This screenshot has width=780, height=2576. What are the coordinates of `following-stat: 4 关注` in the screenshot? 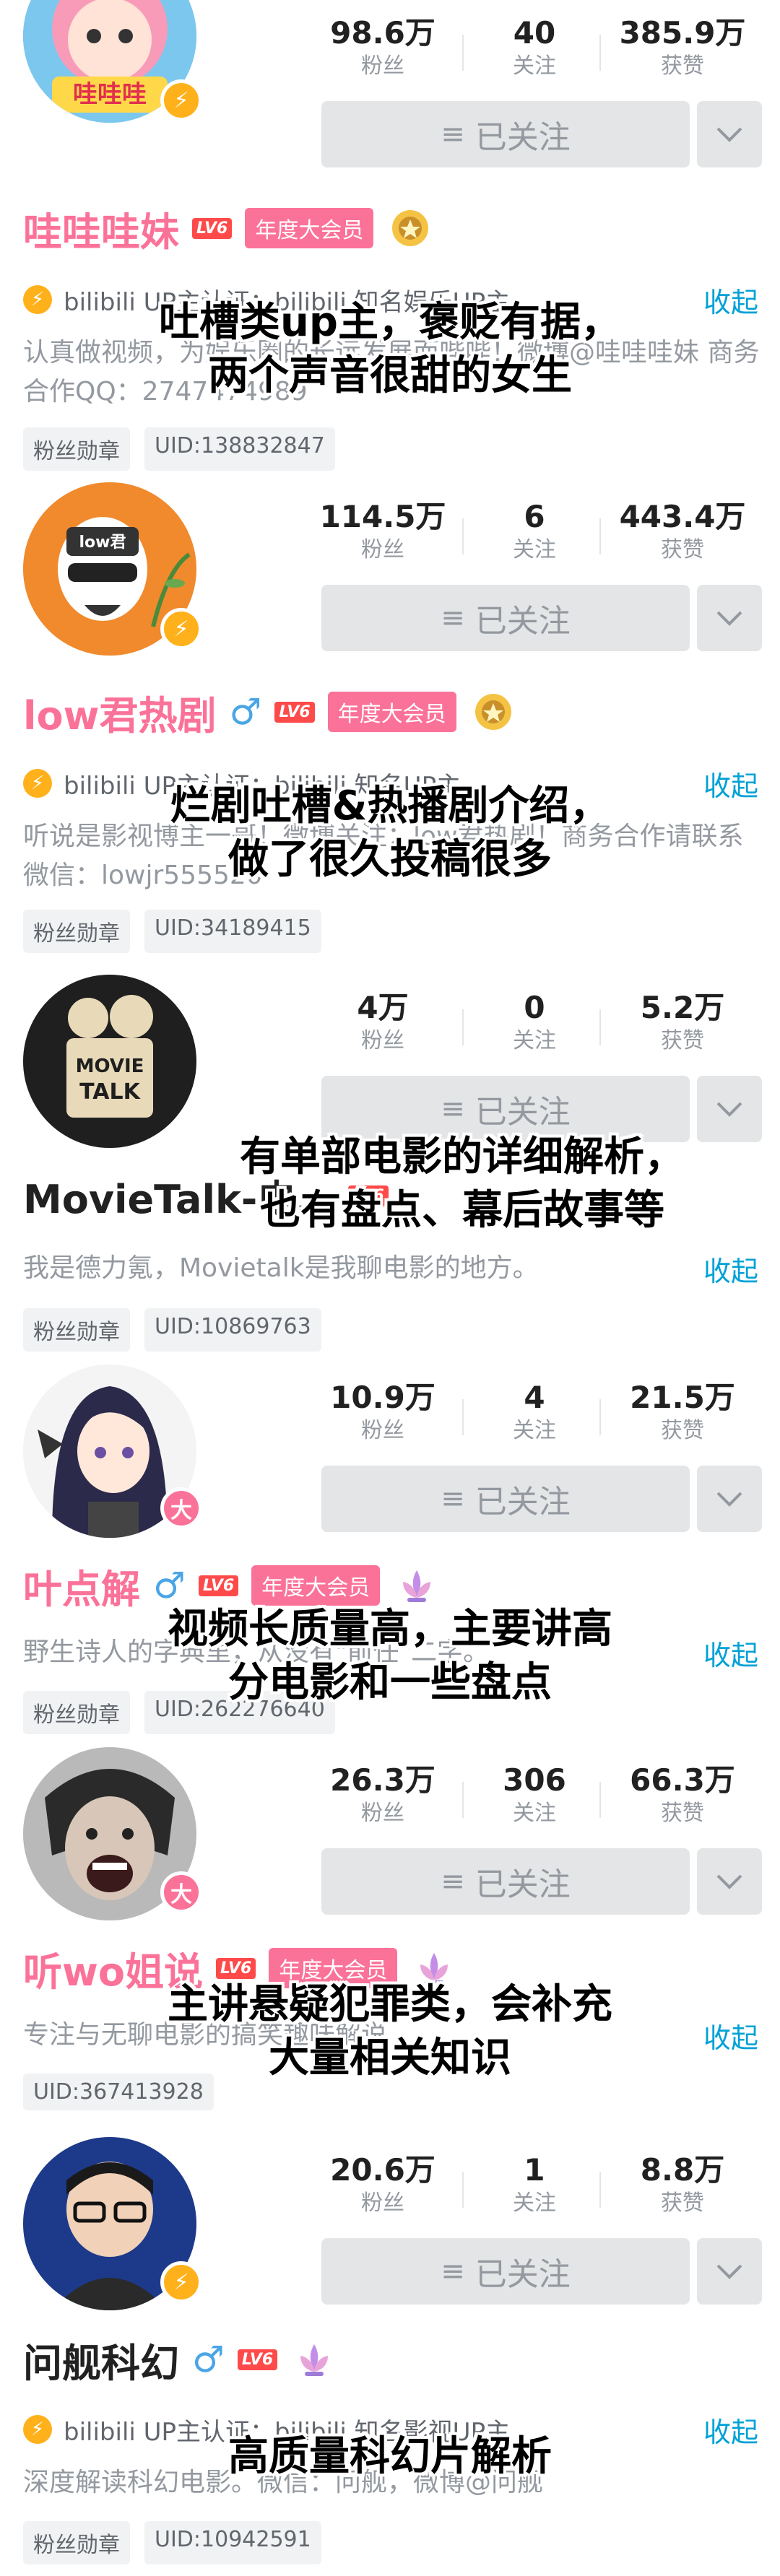 It's located at (534, 1412).